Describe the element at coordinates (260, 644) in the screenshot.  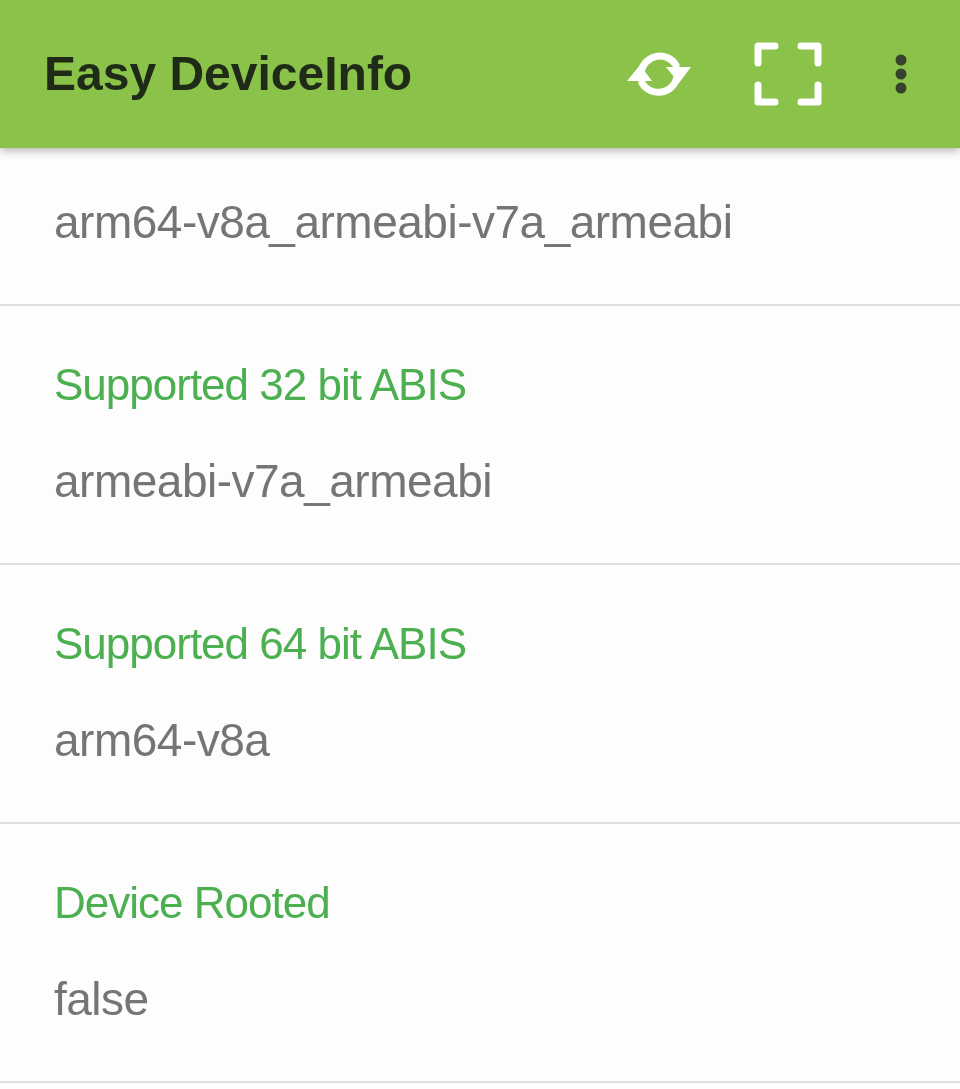
I see `info-label: Supported 64 bit ABIS` at that location.